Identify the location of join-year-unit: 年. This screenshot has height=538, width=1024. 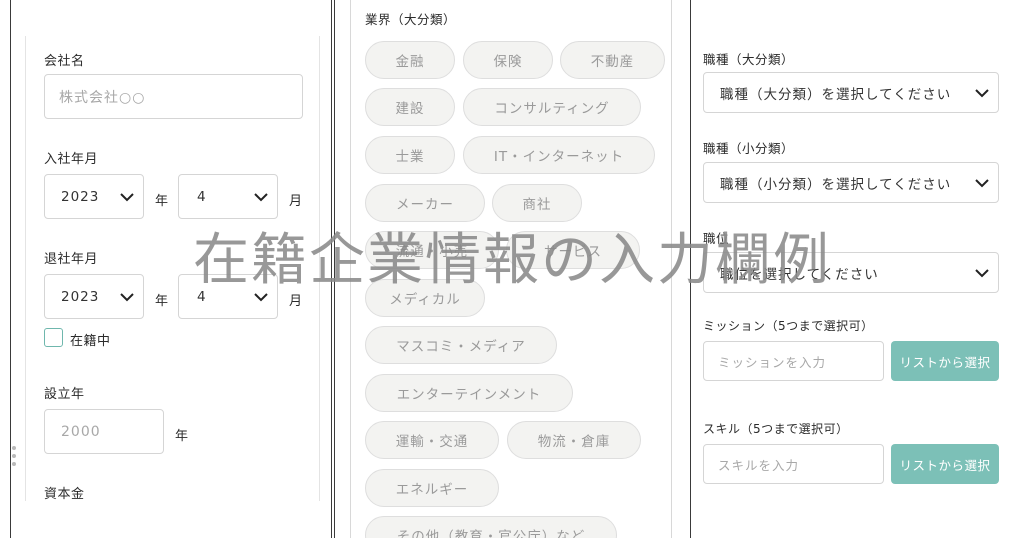
(162, 201).